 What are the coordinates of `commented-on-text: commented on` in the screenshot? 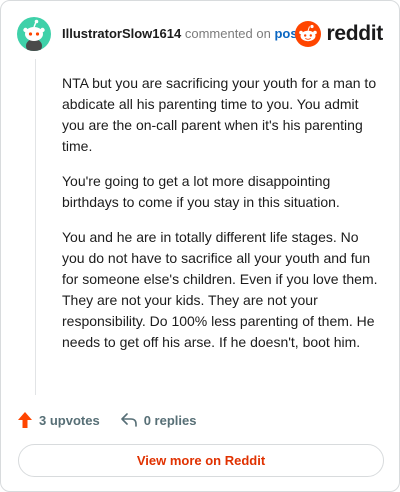 It's located at (227, 33).